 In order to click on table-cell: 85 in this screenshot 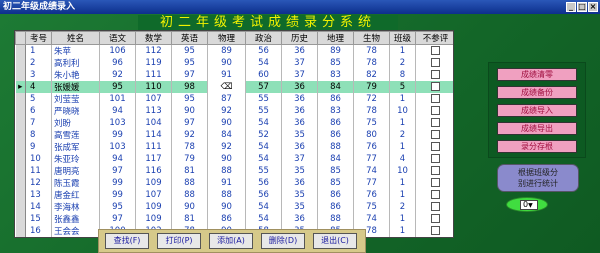, I will do `click(335, 63)`.